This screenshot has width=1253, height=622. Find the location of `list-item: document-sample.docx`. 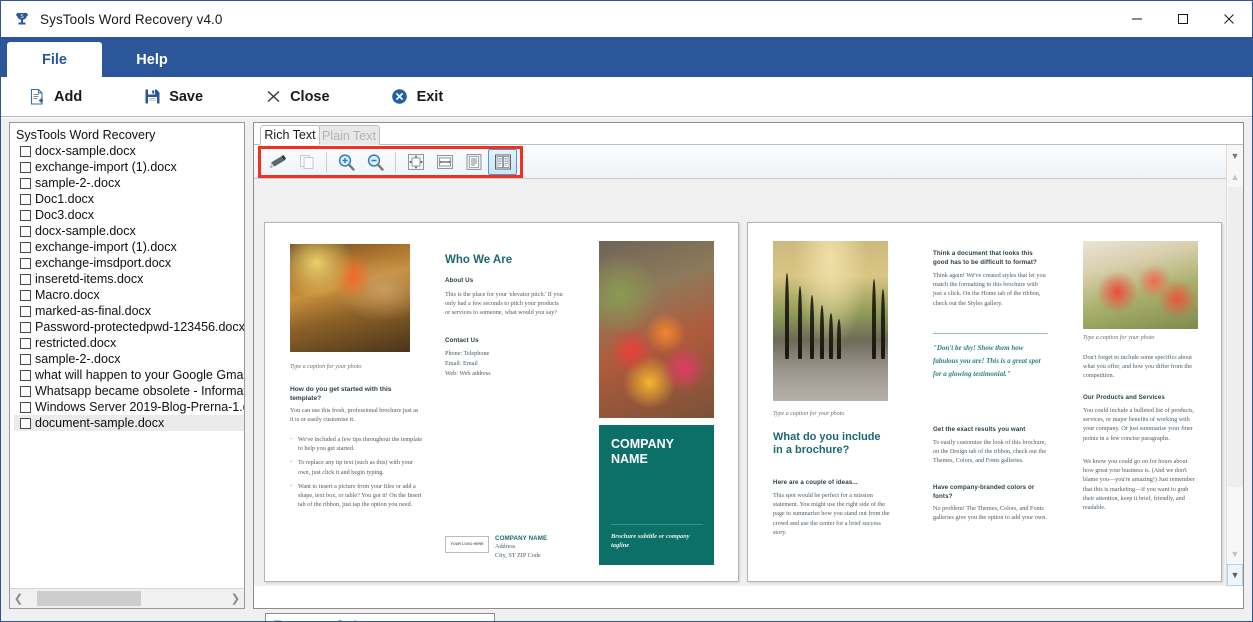

list-item: document-sample.docx is located at coordinates (129, 423).